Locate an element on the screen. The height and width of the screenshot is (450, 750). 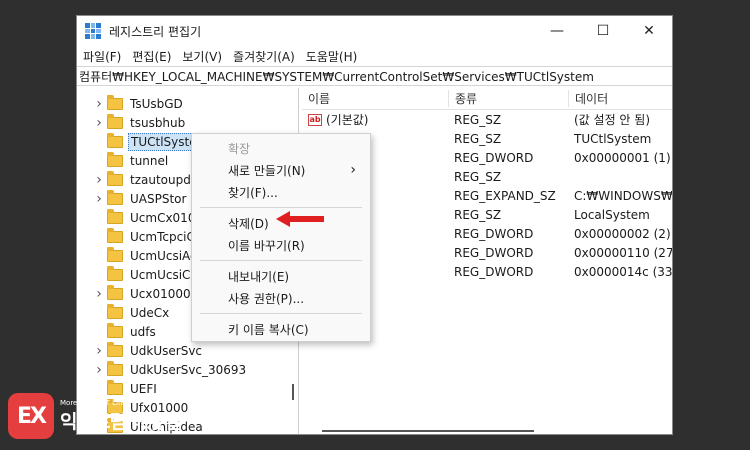
context-menu-item: 새로 만들기(N) › is located at coordinates (281, 170).